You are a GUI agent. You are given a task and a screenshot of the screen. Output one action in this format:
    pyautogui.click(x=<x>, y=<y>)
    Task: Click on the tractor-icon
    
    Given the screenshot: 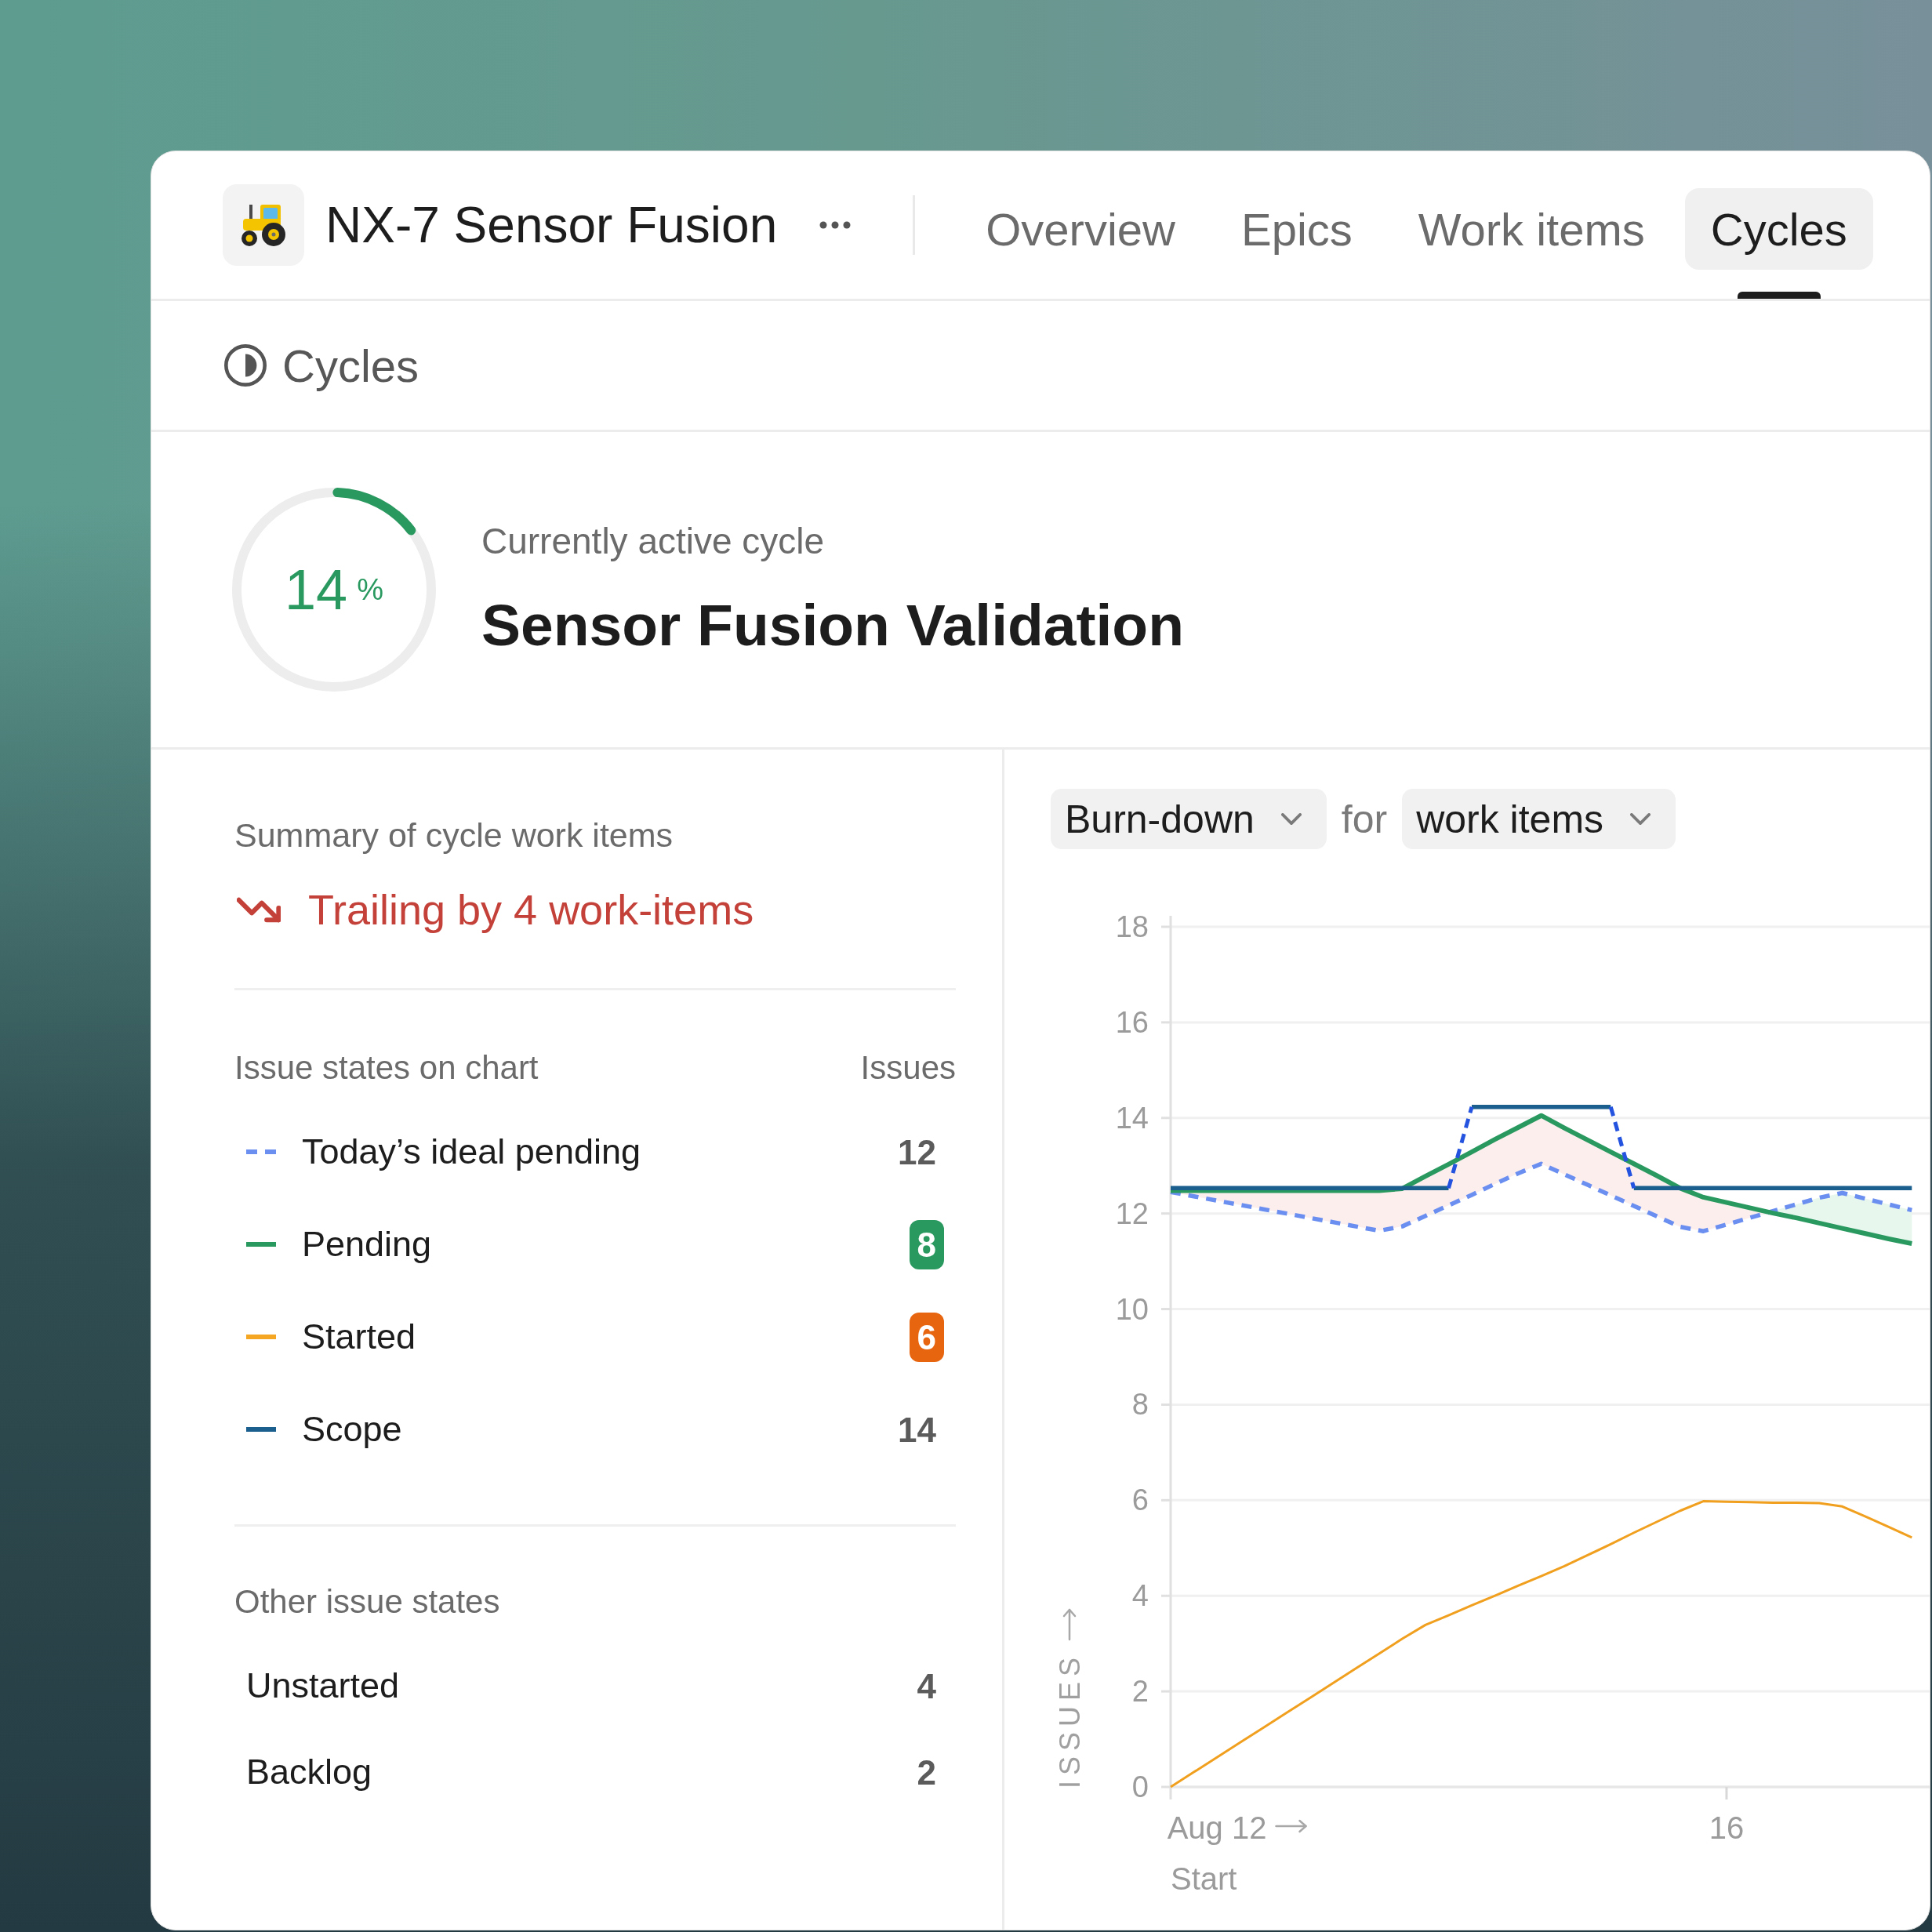 What is the action you would take?
    pyautogui.click(x=263, y=225)
    